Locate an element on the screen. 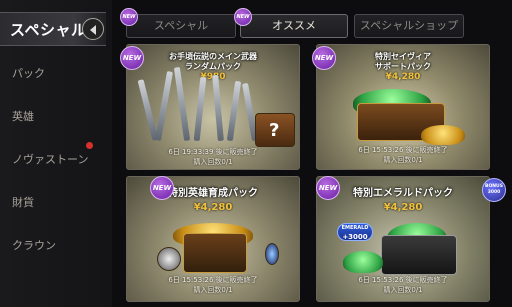  card-title: 特別エメラルドパック is located at coordinates (403, 193).